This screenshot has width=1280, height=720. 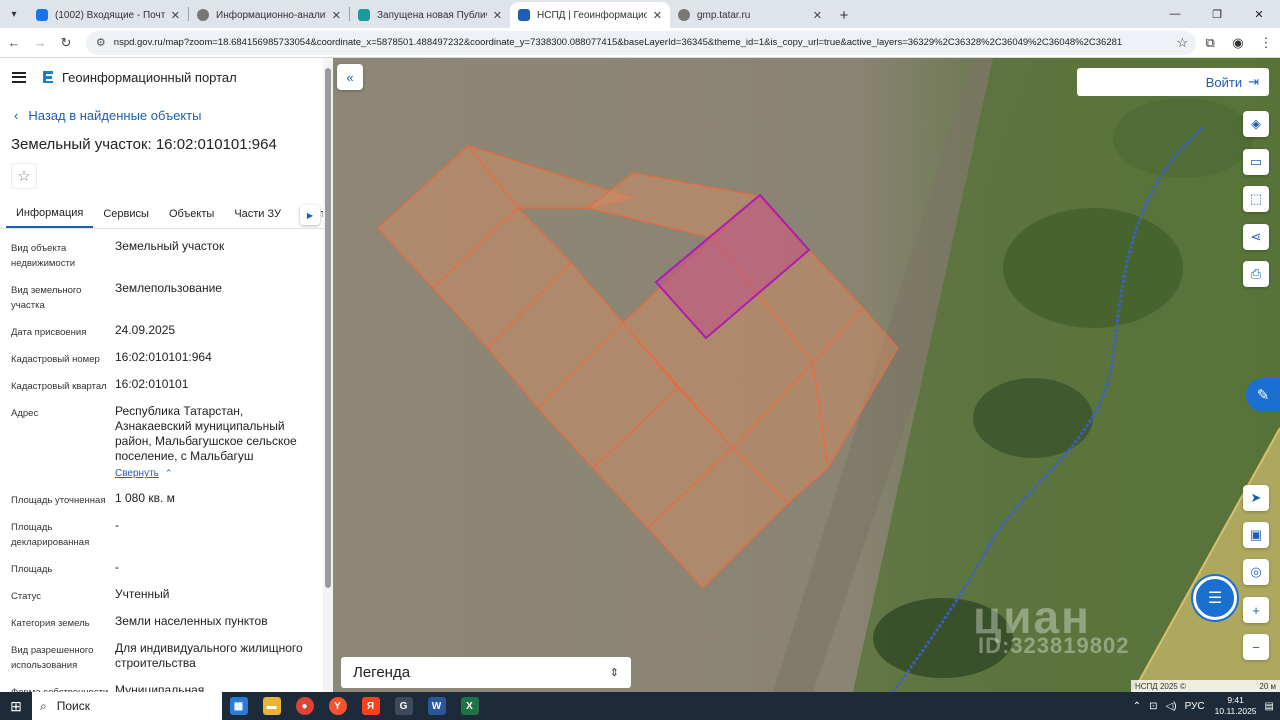 I want to click on legend-label: Легенда, so click(x=382, y=672).